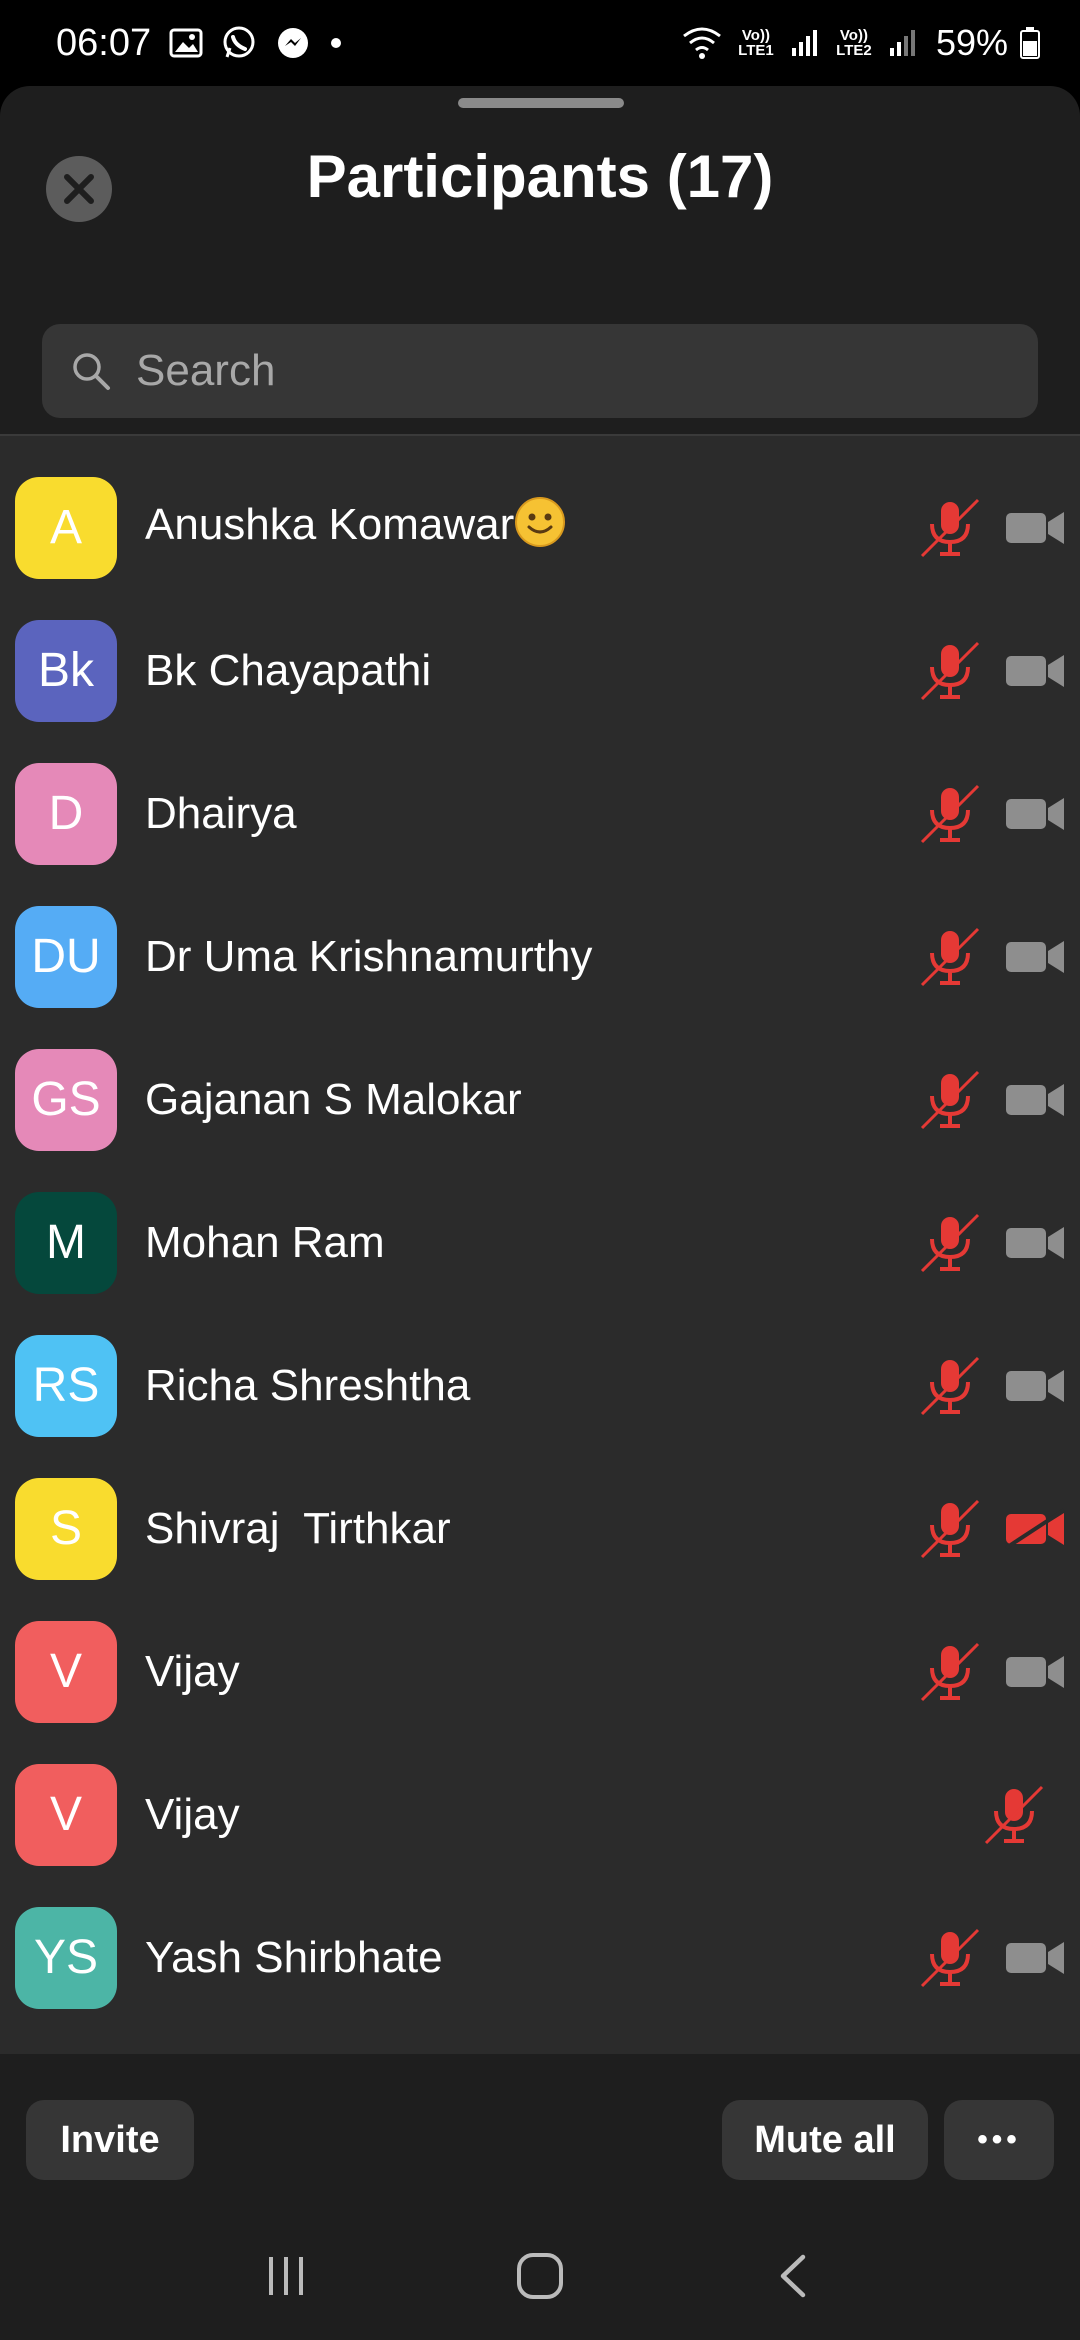  What do you see at coordinates (66, 1385) in the screenshot?
I see `avatar: RS` at bounding box center [66, 1385].